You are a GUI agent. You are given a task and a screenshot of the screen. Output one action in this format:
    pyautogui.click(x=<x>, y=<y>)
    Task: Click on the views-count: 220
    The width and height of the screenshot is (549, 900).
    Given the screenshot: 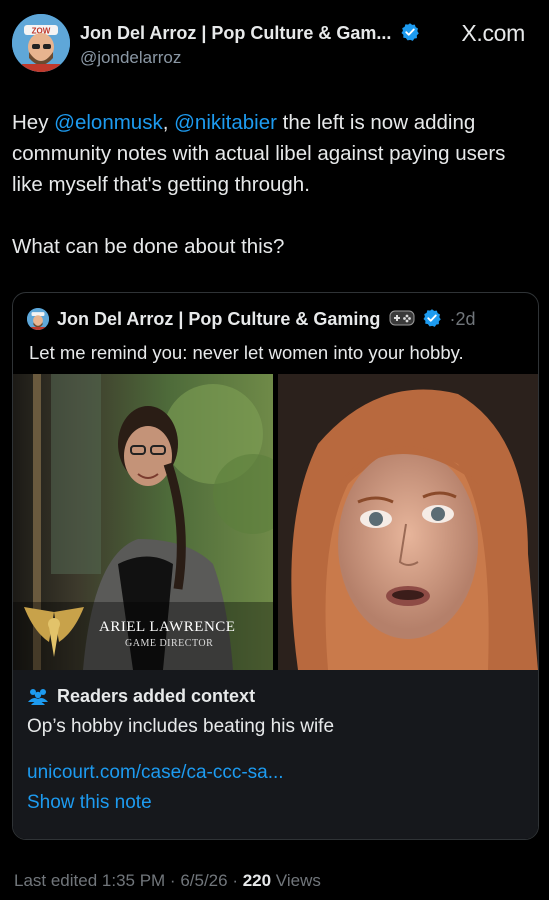 What is the action you would take?
    pyautogui.click(x=257, y=880)
    